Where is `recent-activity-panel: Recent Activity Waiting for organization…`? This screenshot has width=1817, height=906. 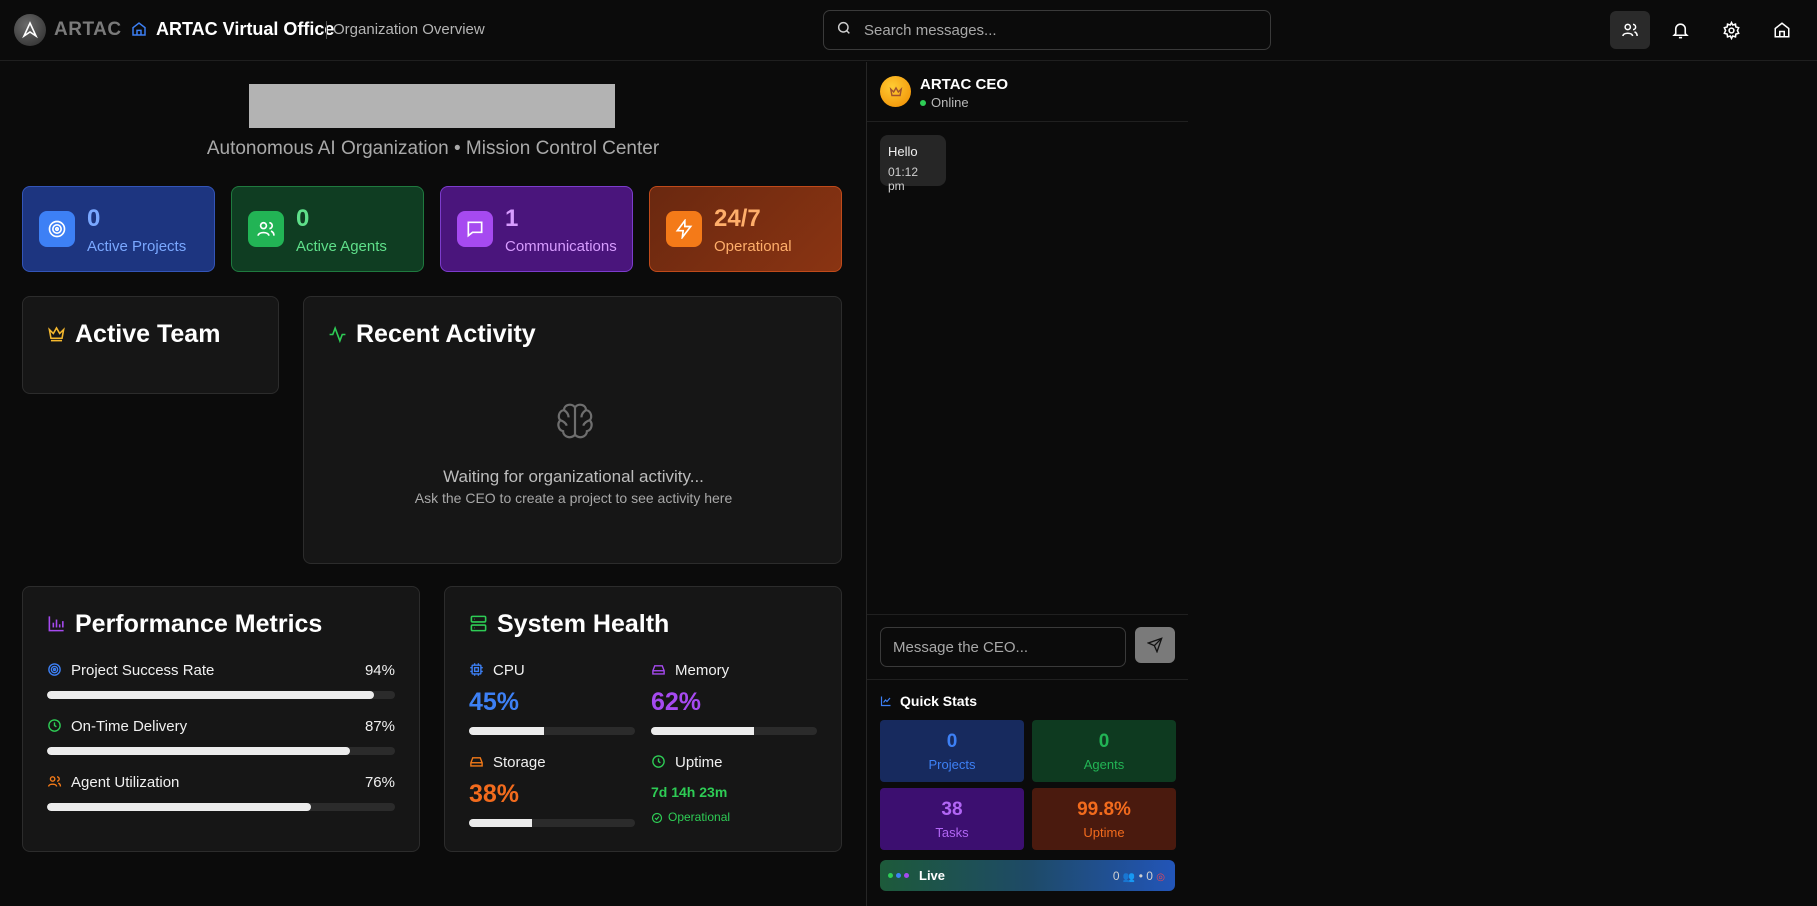 recent-activity-panel: Recent Activity Waiting for organization… is located at coordinates (572, 430).